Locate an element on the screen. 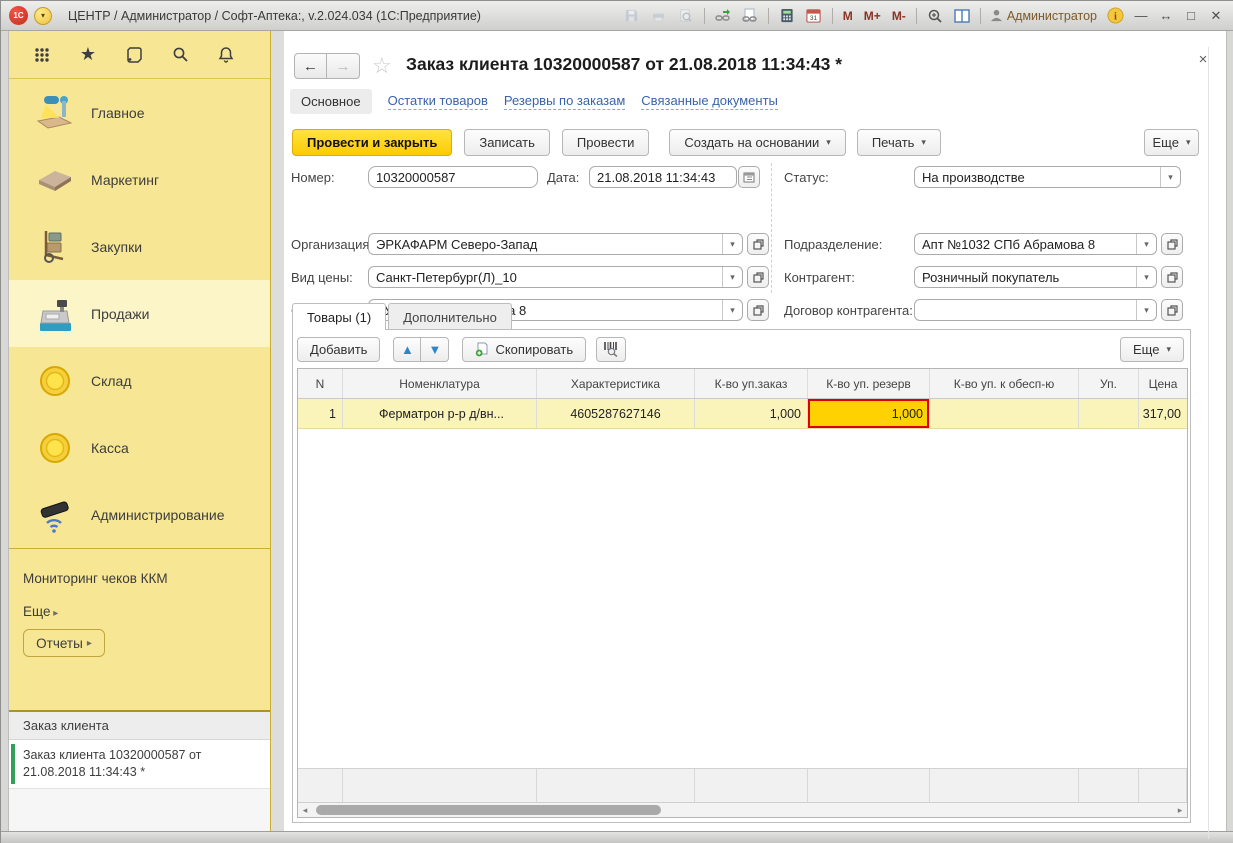  create-based-on-button: Создать на основании is located at coordinates (757, 142).